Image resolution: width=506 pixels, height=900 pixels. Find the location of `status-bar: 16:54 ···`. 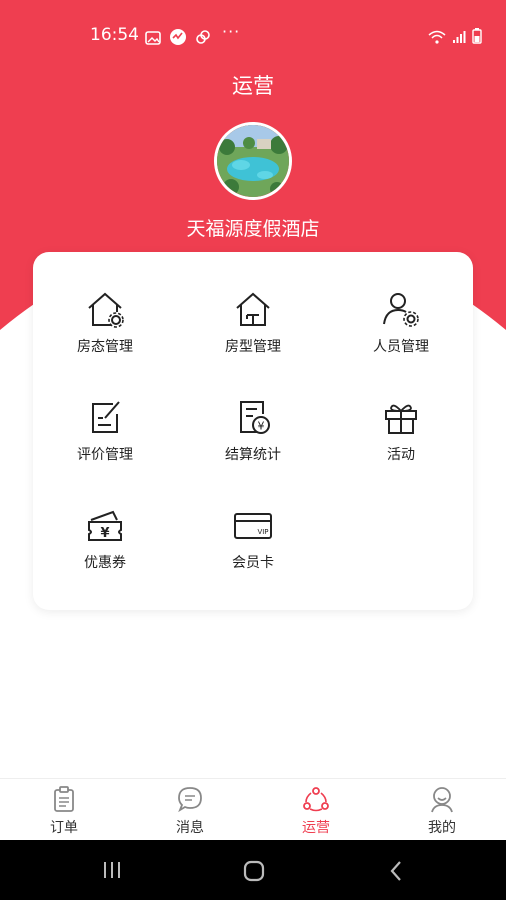

status-bar: 16:54 ··· is located at coordinates (253, 37).